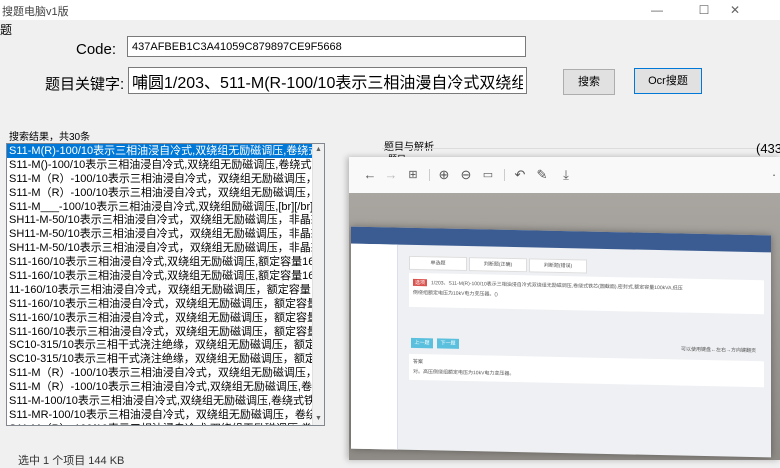 This screenshot has height=468, width=780. What do you see at coordinates (586, 370) in the screenshot?
I see `screen-answer-box: 答案 对。高压侧绕组额定电压为10kV电力变压器。` at bounding box center [586, 370].